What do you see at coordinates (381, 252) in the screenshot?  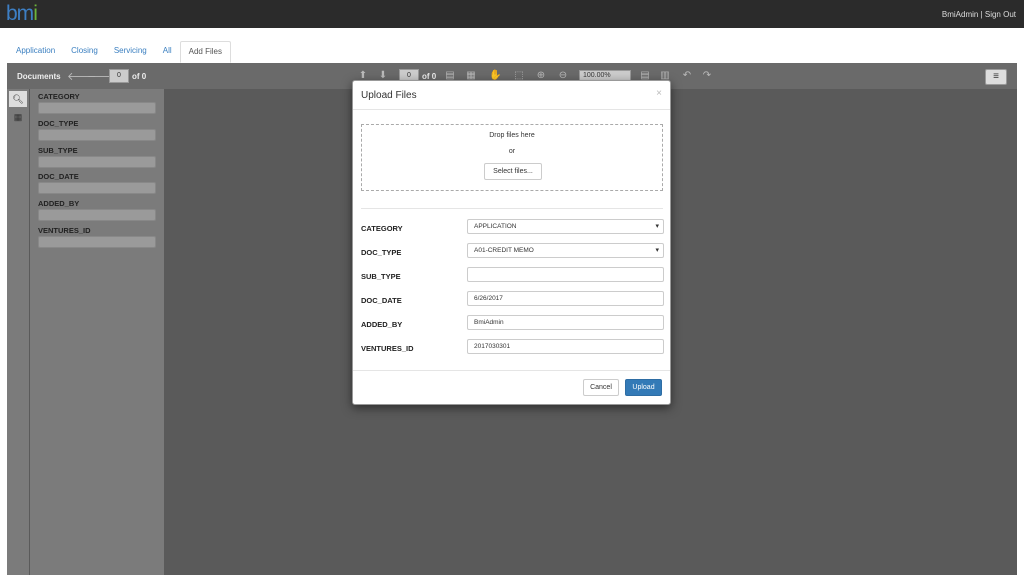 I see `field-label-doc-type: DOC_TYPE` at bounding box center [381, 252].